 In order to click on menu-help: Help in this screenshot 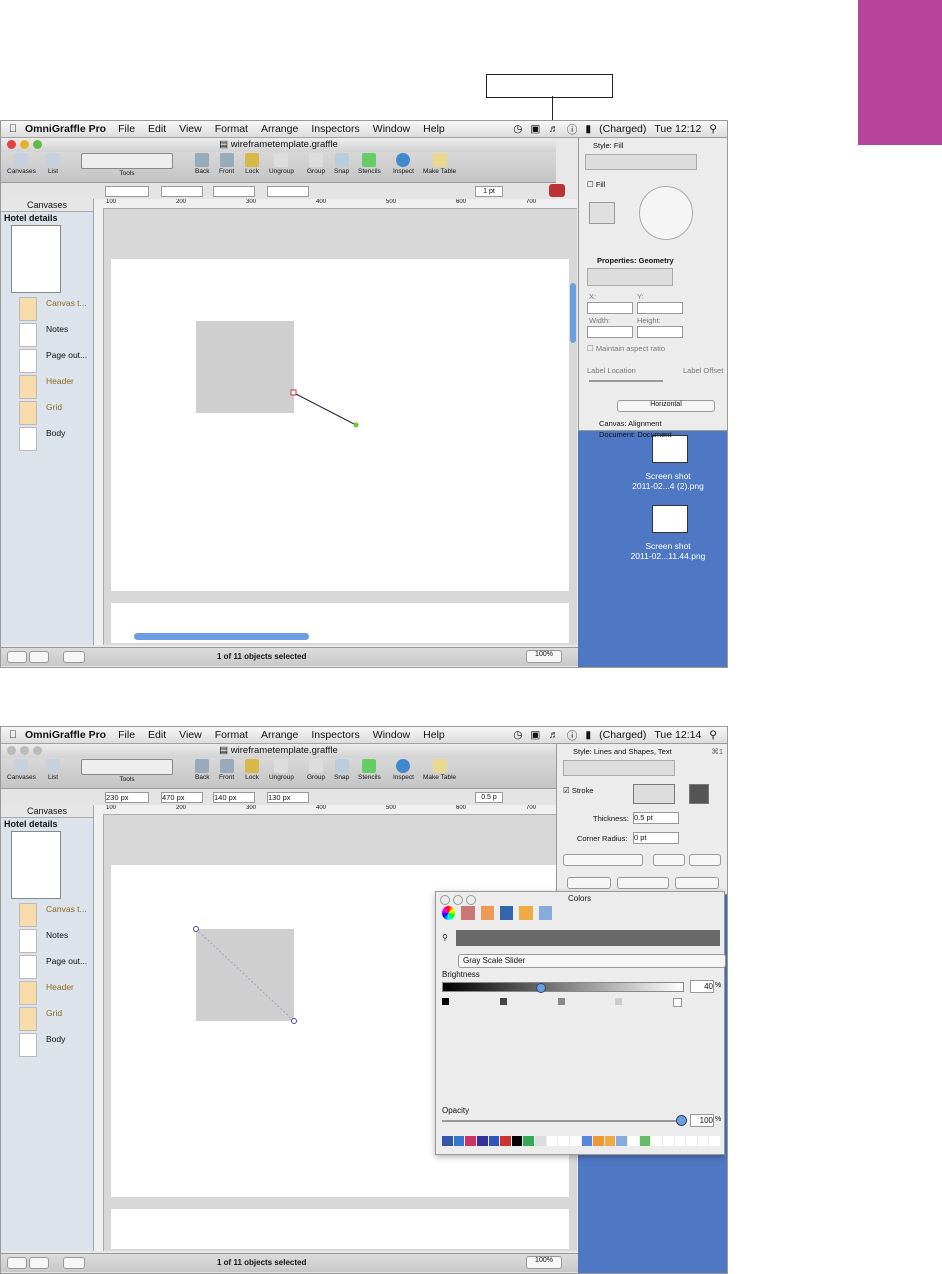, I will do `click(434, 735)`.